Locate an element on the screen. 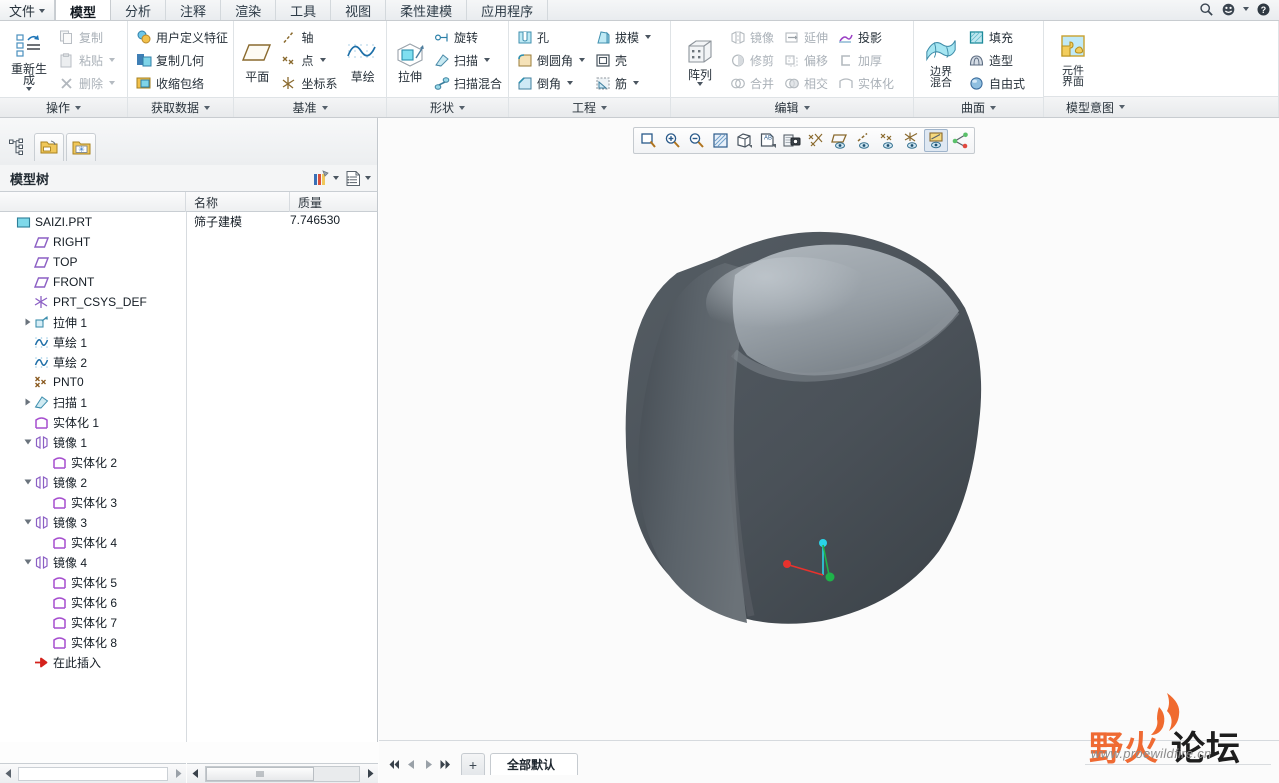  plane-display-button is located at coordinates (840, 140).